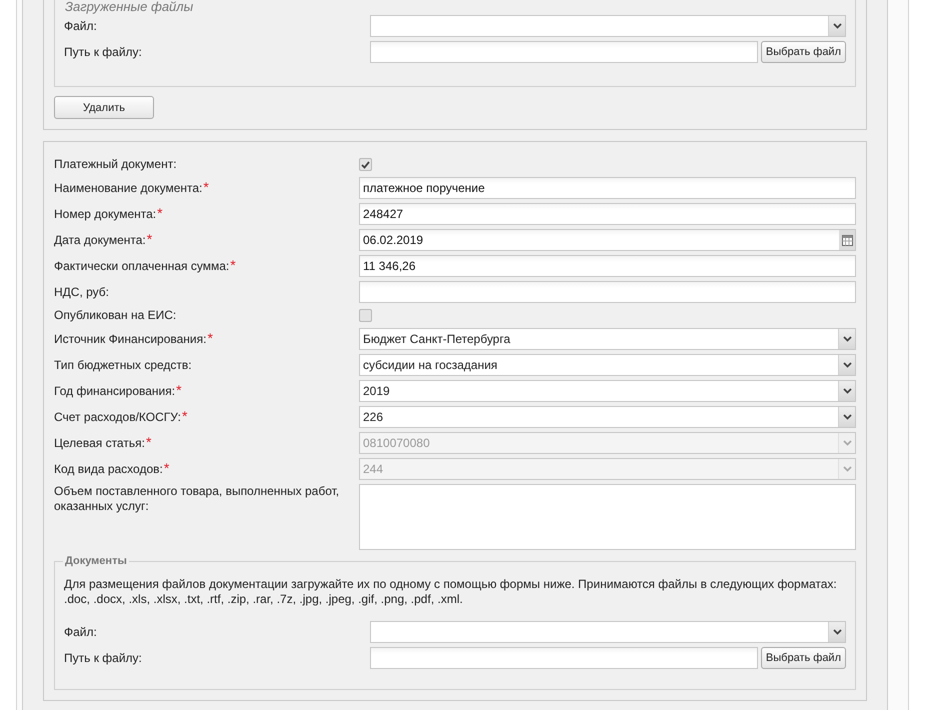 Image resolution: width=940 pixels, height=710 pixels. I want to click on dropdown: 226, so click(607, 417).